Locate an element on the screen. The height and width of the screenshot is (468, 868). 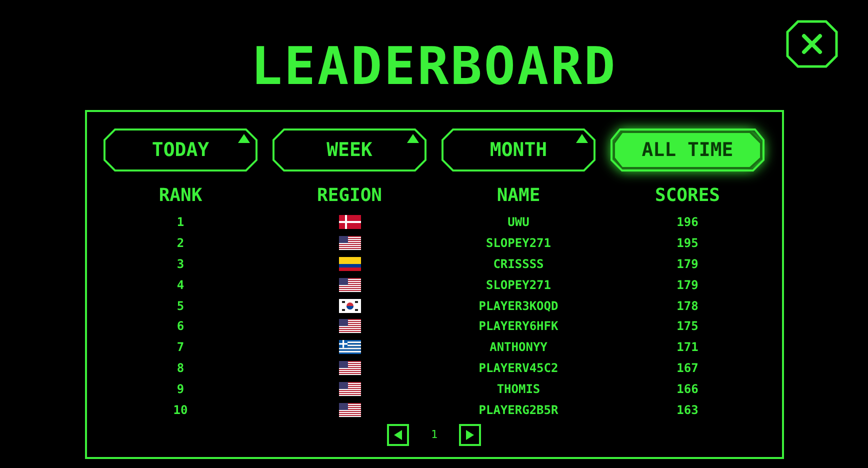
column-header: NAME is located at coordinates (518, 196).